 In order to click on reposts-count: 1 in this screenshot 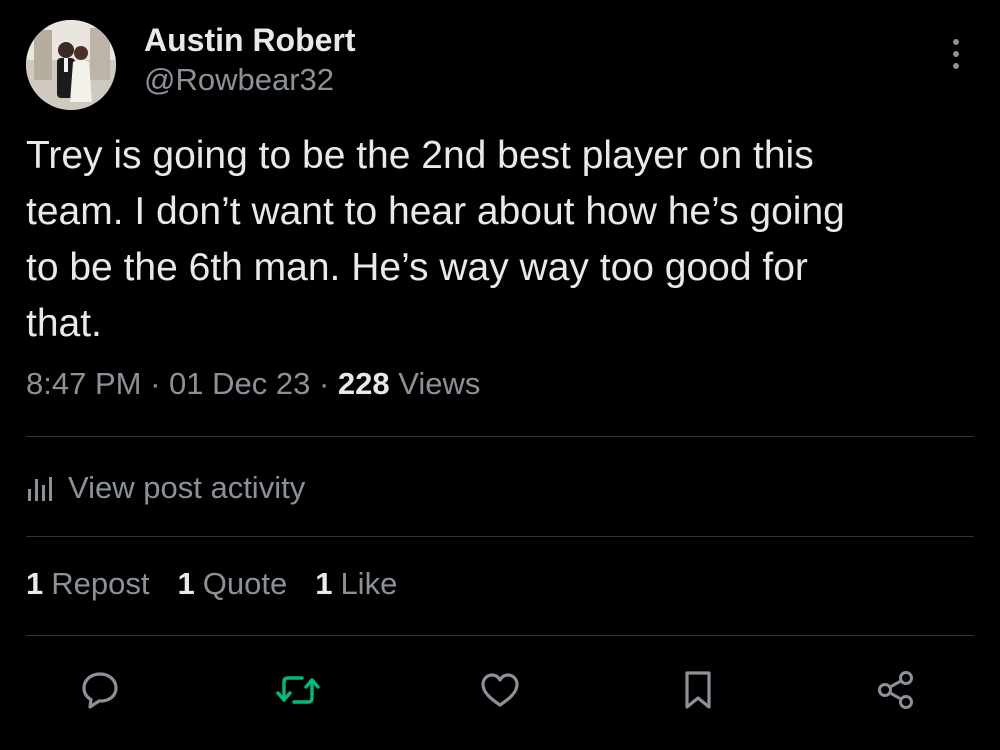, I will do `click(35, 583)`.